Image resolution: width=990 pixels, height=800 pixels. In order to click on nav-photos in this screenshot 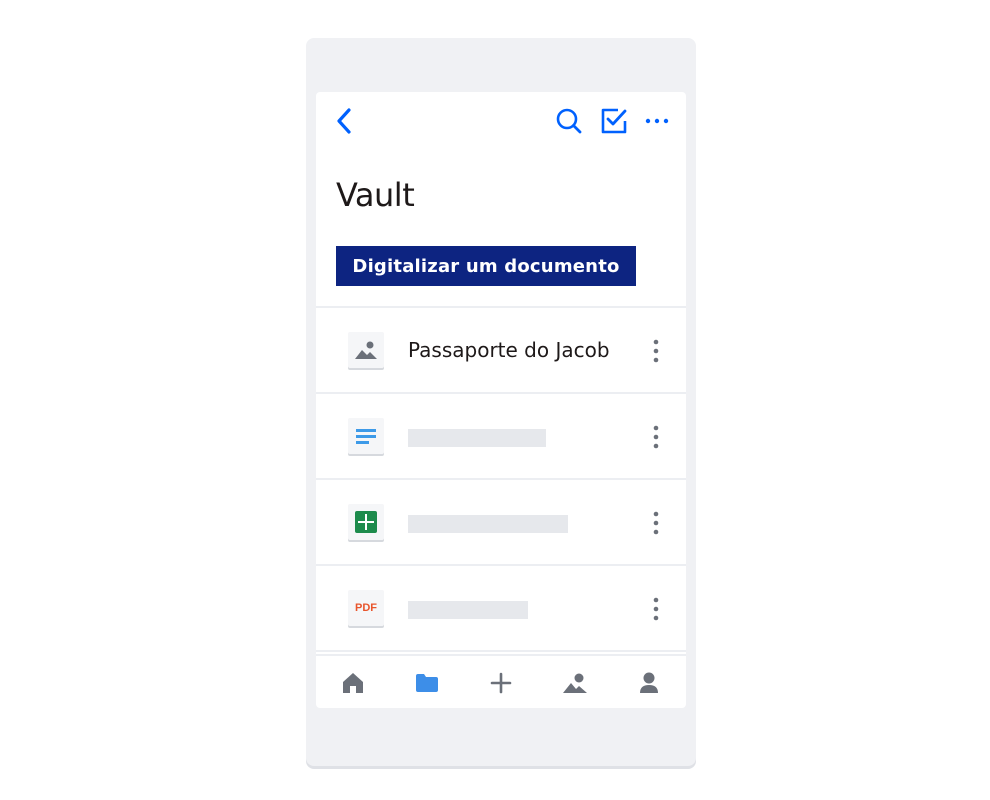, I will do `click(575, 682)`.